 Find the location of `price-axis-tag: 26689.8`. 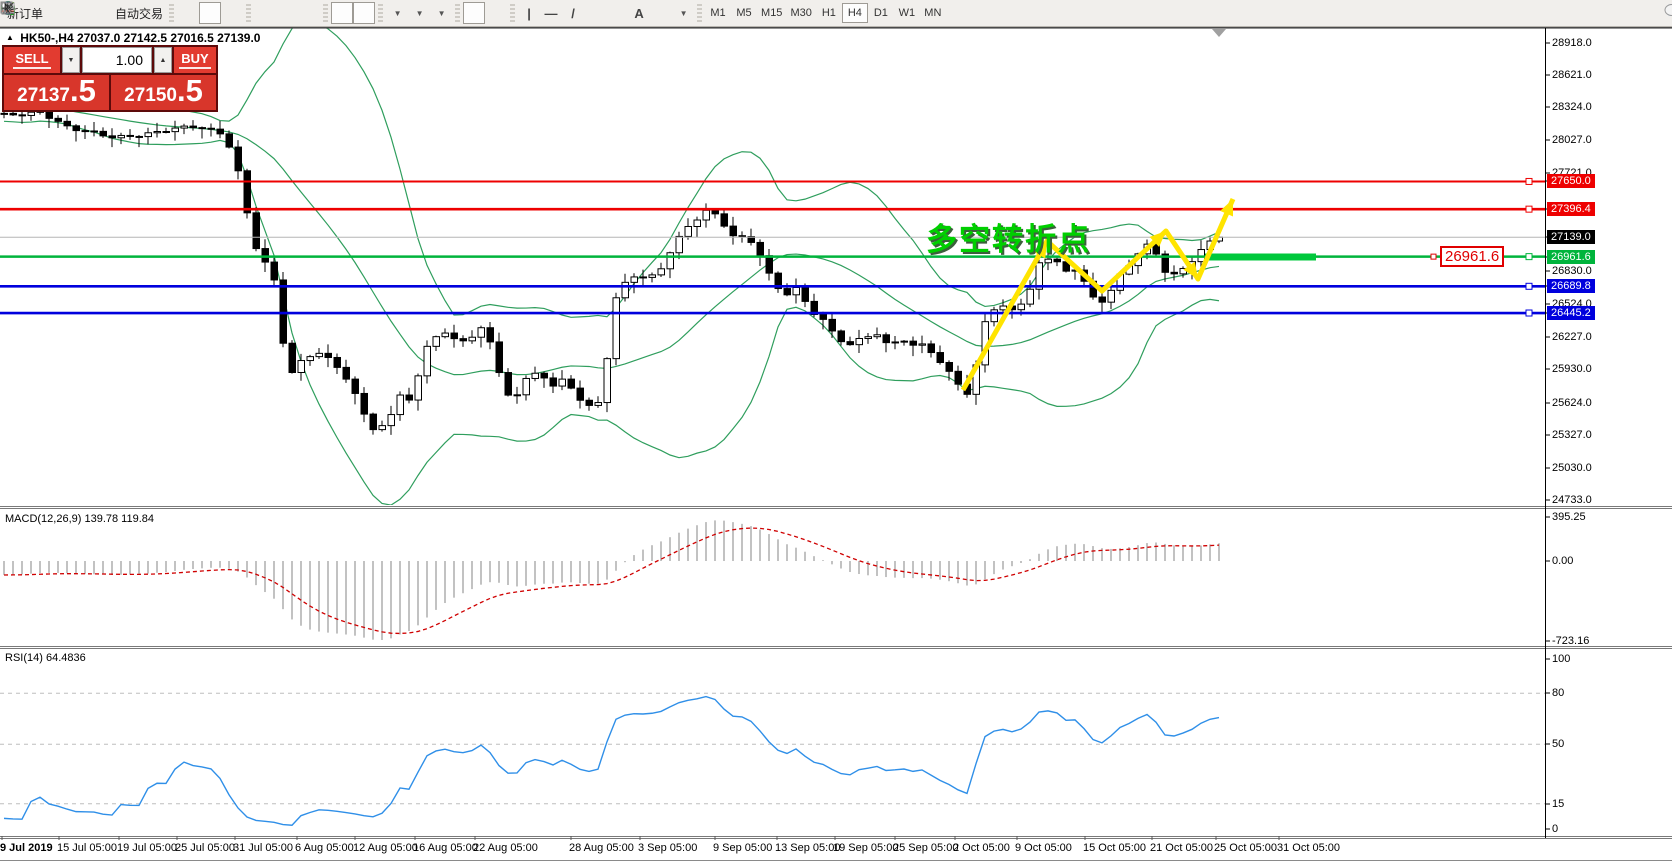

price-axis-tag: 26689.8 is located at coordinates (1571, 286).